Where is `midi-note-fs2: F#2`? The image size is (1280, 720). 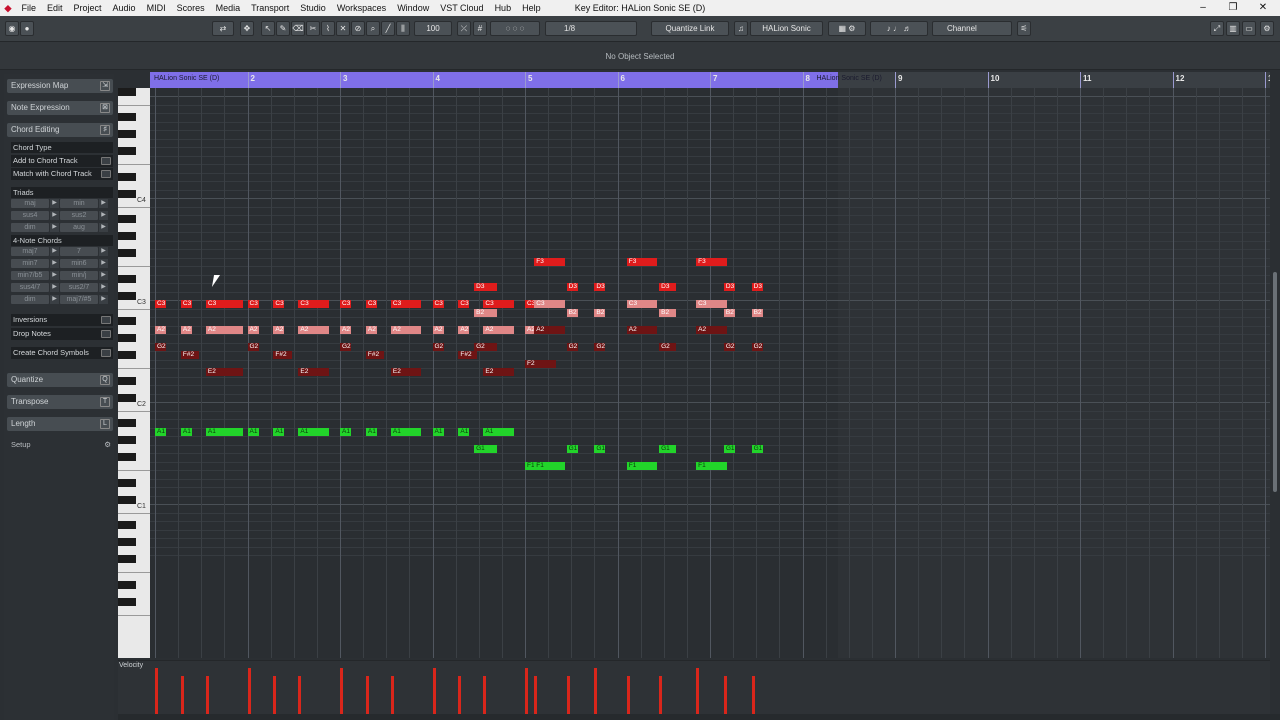 midi-note-fs2: F#2 is located at coordinates (282, 355).